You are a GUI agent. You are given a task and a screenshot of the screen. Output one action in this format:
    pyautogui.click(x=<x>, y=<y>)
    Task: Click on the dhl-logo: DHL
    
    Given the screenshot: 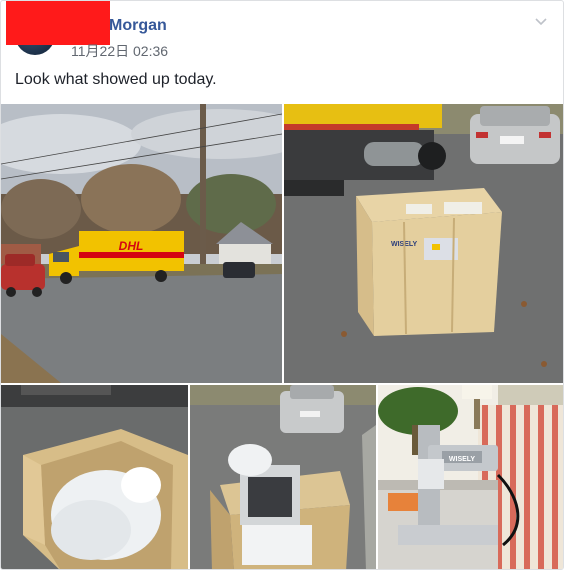 What is the action you would take?
    pyautogui.click(x=131, y=246)
    